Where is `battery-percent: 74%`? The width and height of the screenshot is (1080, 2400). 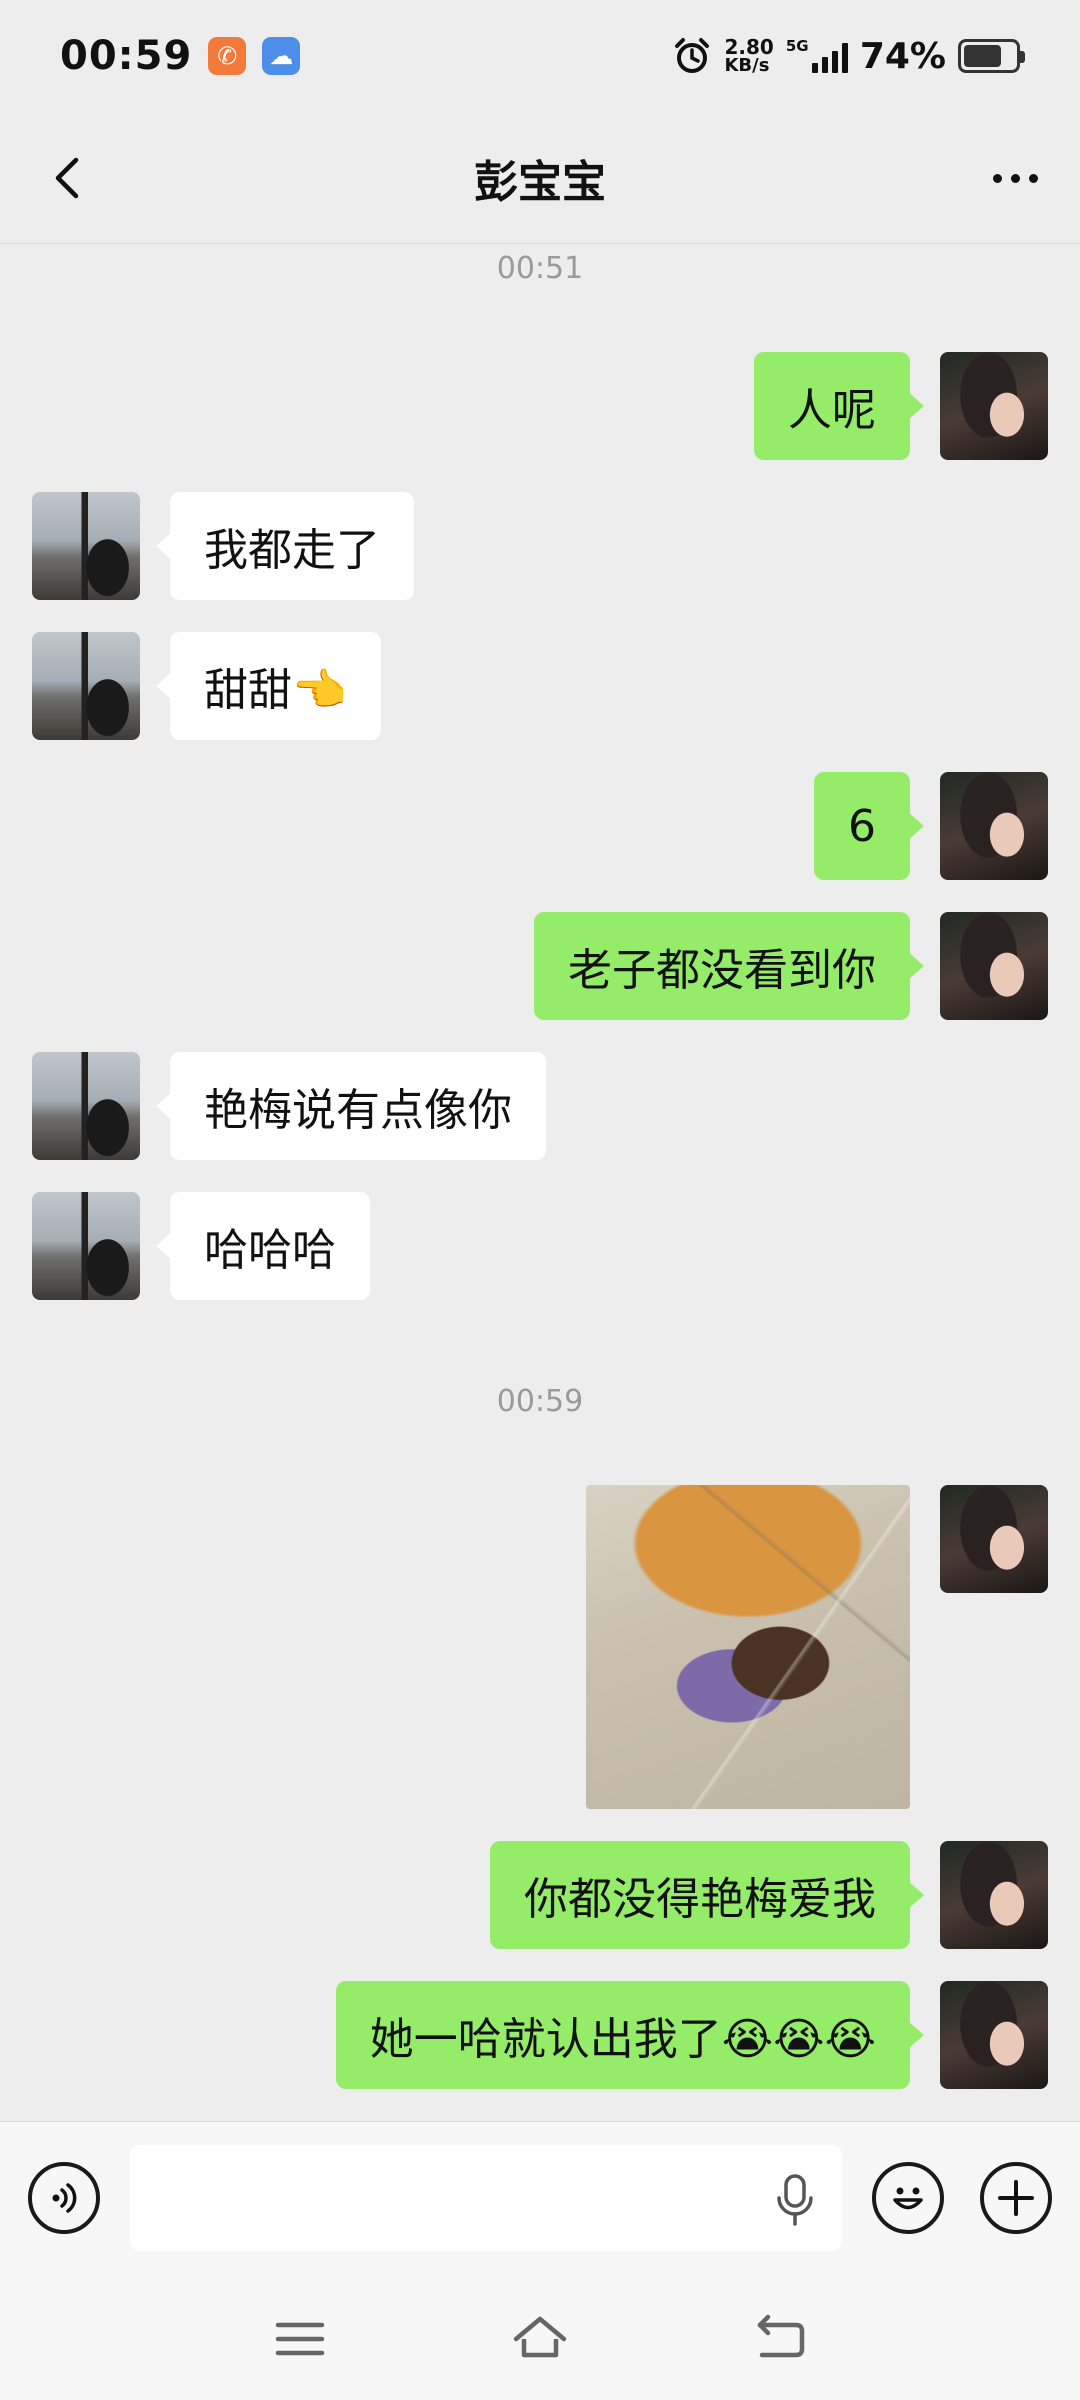 battery-percent: 74% is located at coordinates (902, 56).